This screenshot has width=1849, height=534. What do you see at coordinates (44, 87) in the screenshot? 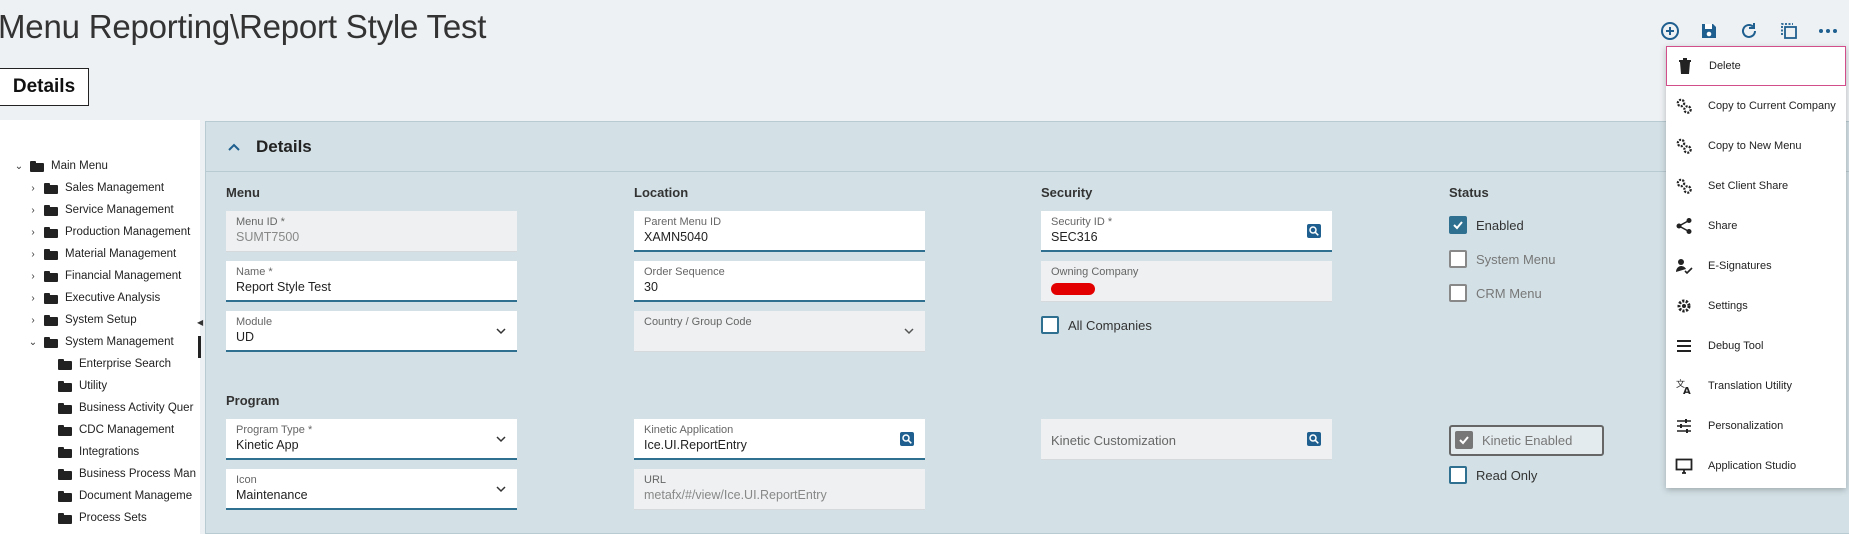
I see `tab-details: Details` at bounding box center [44, 87].